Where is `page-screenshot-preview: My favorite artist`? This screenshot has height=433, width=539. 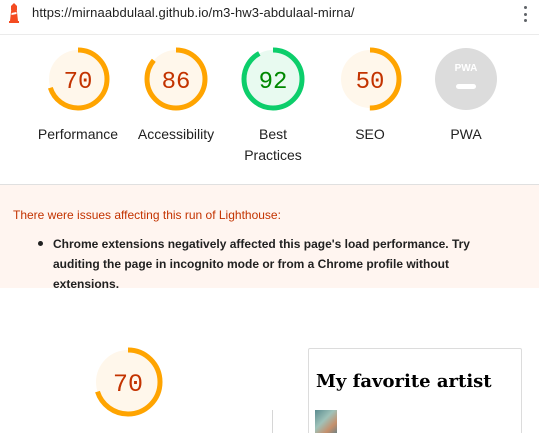
page-screenshot-preview: My favorite artist is located at coordinates (415, 390).